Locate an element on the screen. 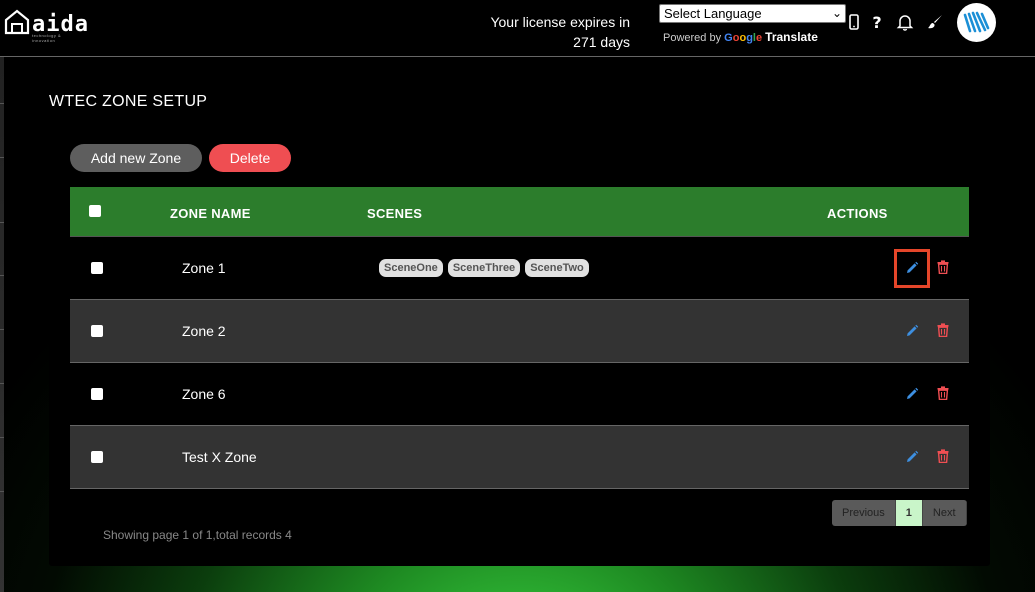 This screenshot has width=1035, height=592. next-page-button: Next is located at coordinates (944, 513).